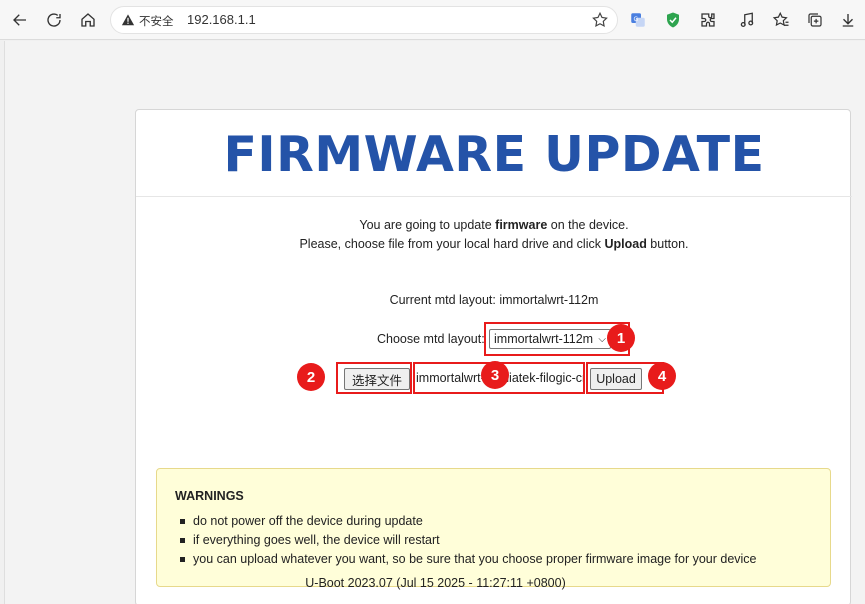 This screenshot has width=865, height=604. I want to click on download-icon, so click(848, 20).